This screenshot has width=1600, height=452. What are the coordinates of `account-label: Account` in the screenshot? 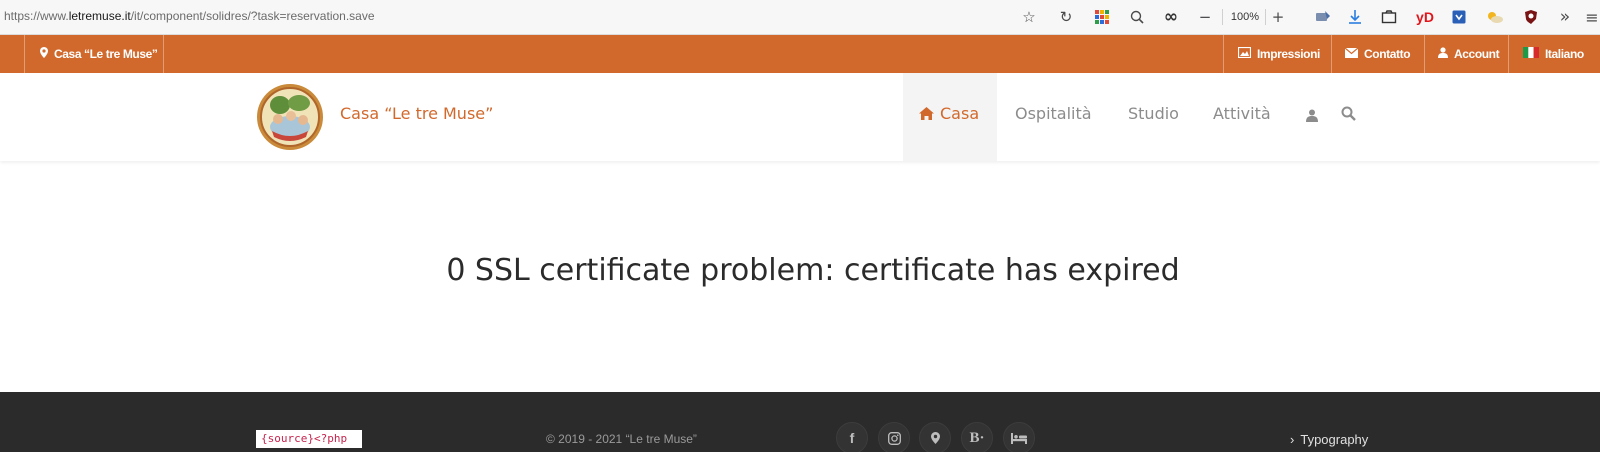 It's located at (1477, 54).